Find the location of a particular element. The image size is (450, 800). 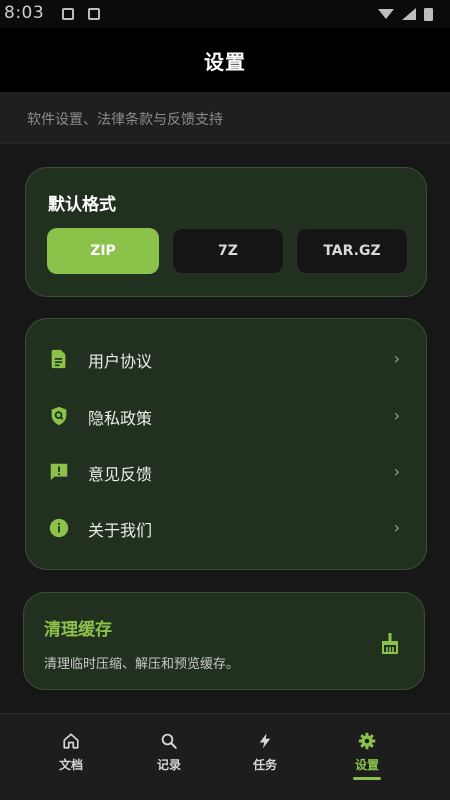

menu-item-user-agreement: 用户协议 › is located at coordinates (226, 359).